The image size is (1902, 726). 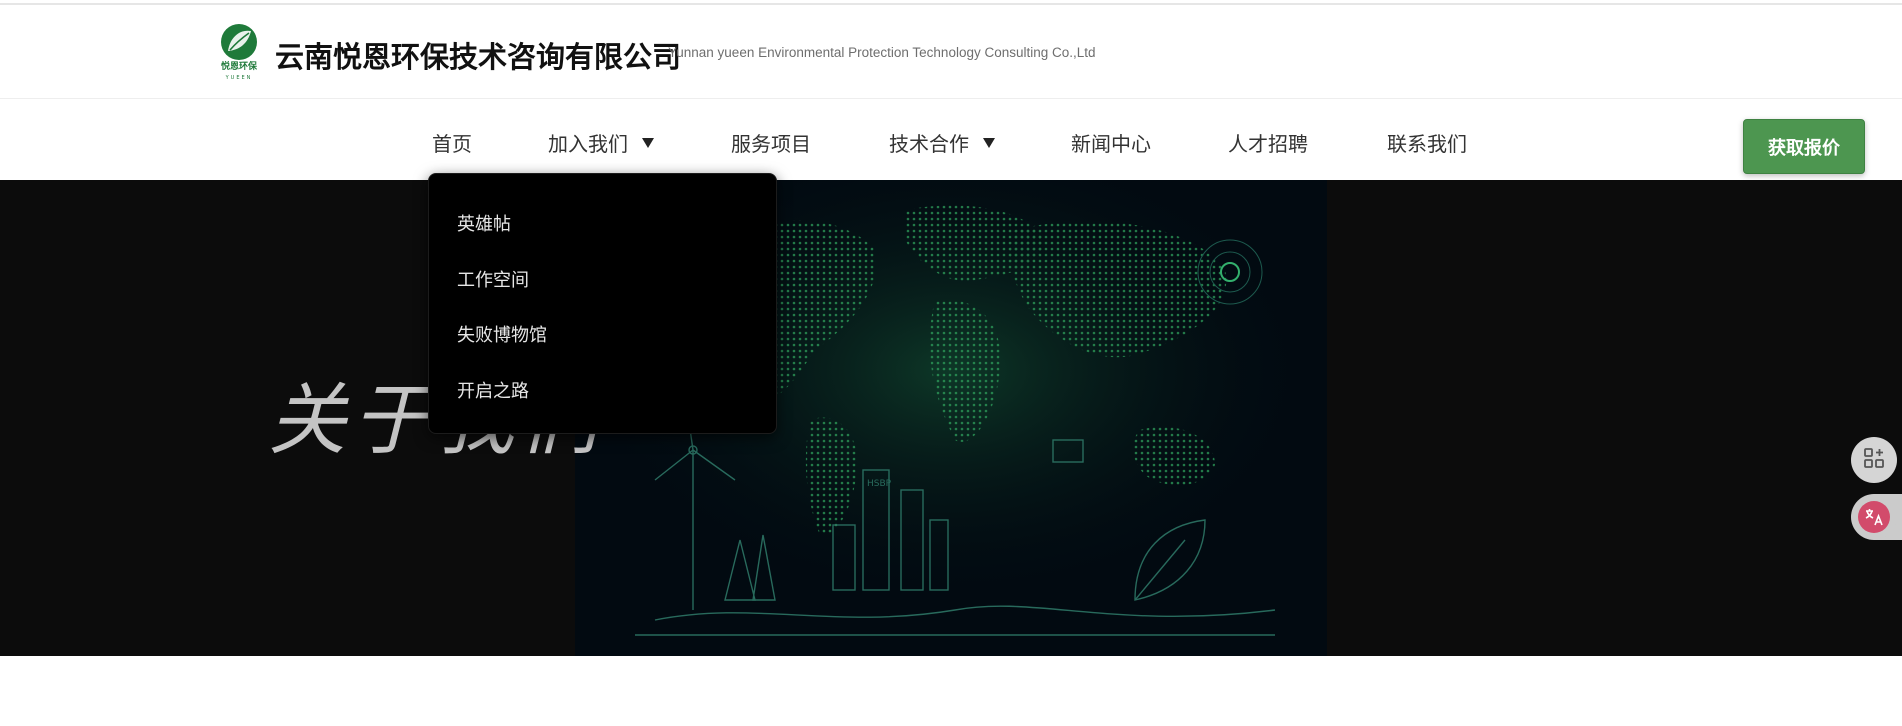 What do you see at coordinates (588, 144) in the screenshot?
I see `nav-item-label: 加入我们` at bounding box center [588, 144].